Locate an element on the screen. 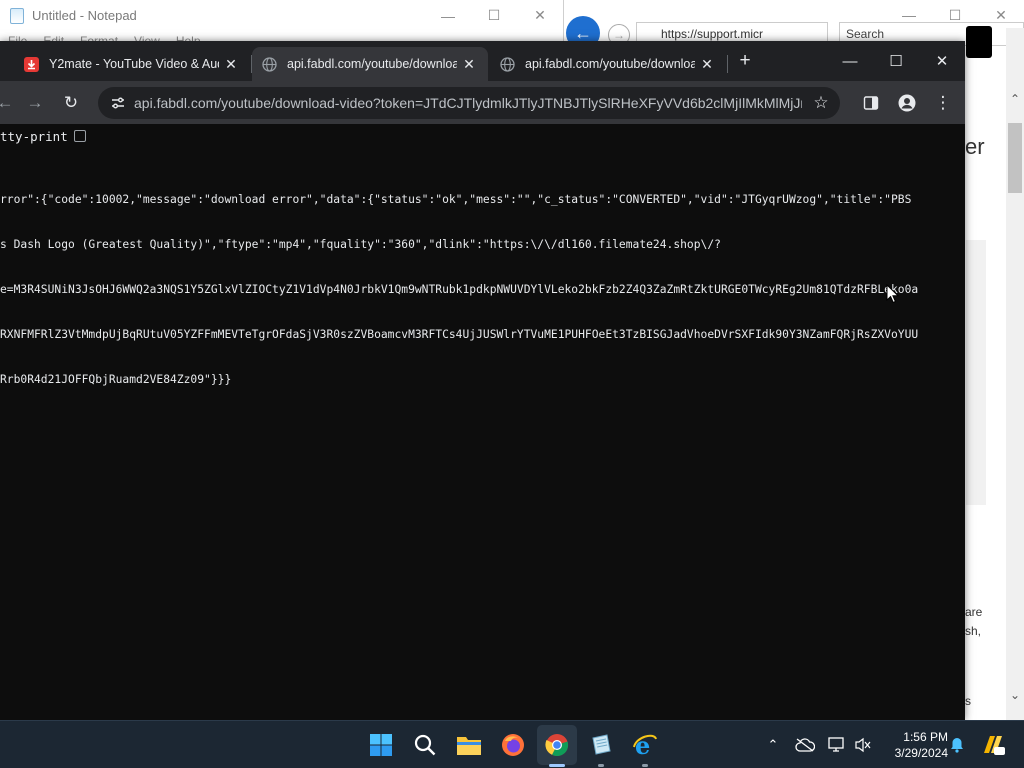  pretty-print-bar: tty-print is located at coordinates (482, 136).